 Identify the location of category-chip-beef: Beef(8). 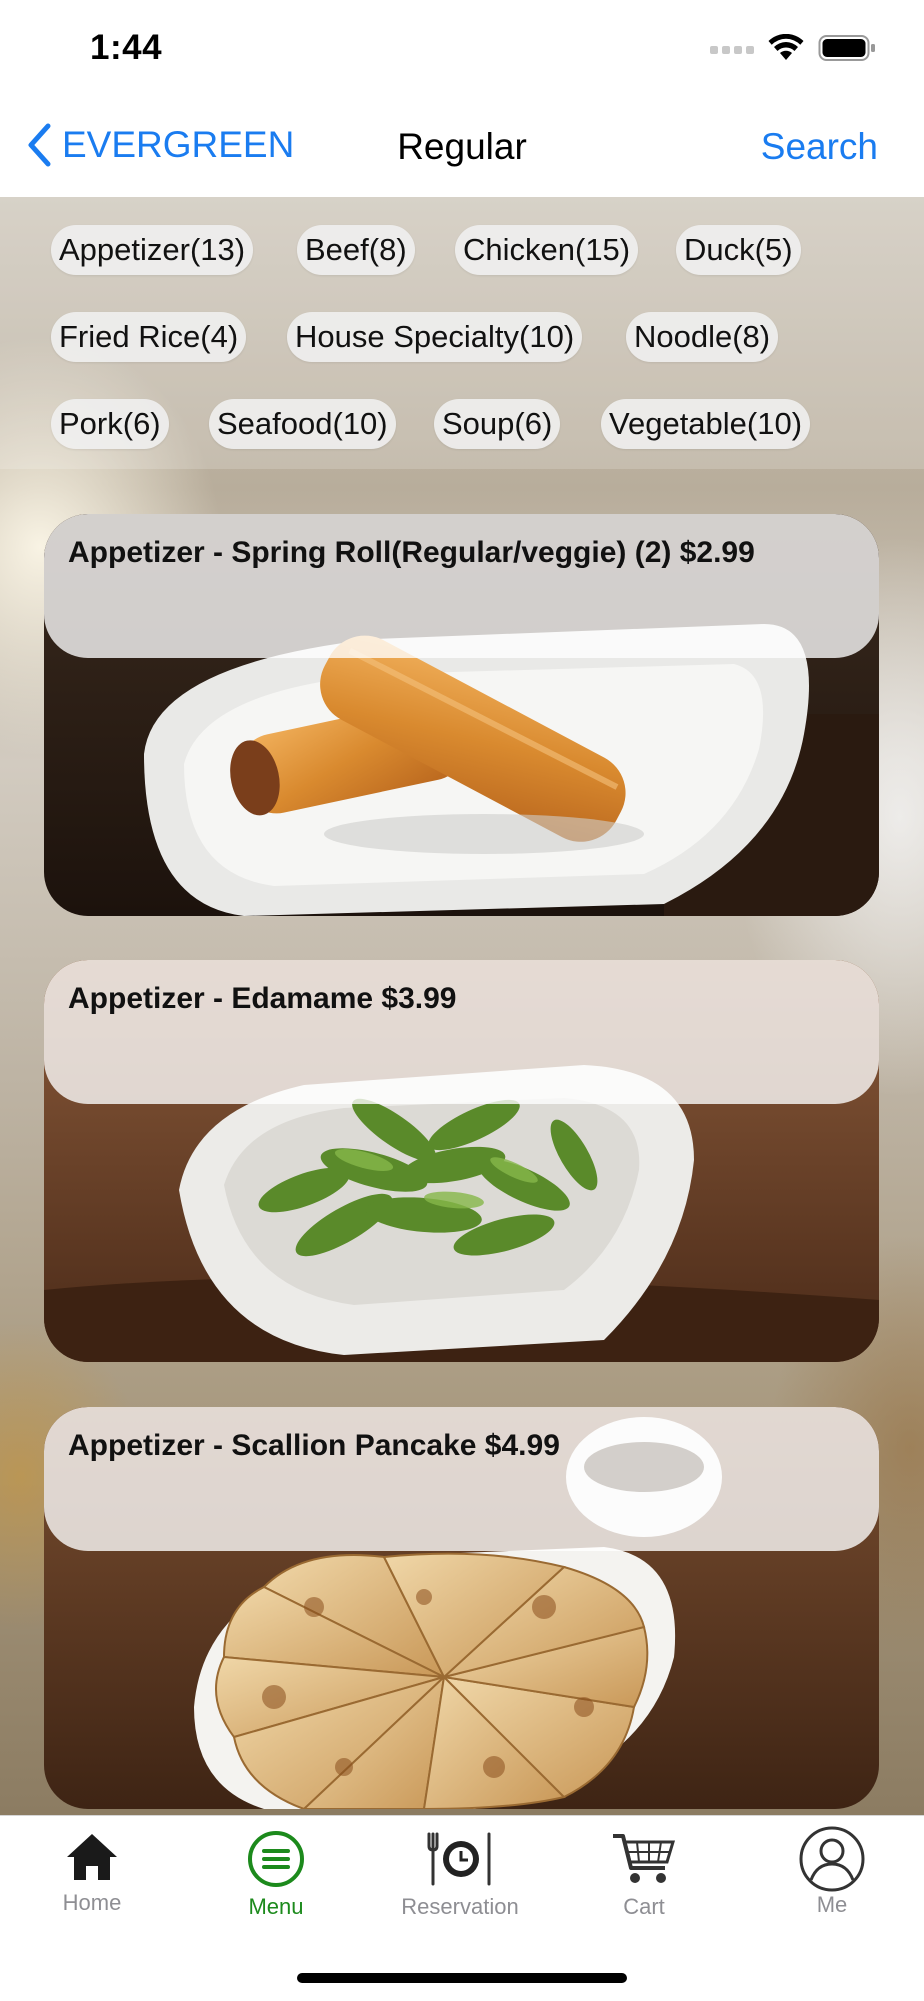
(356, 250).